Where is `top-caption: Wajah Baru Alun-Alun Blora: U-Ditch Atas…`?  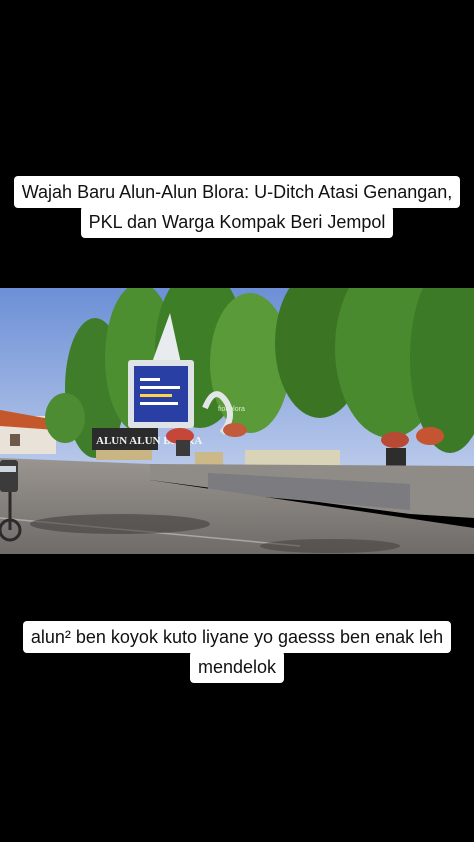
top-caption: Wajah Baru Alun-Alun Blora: U-Ditch Atas… is located at coordinates (237, 207).